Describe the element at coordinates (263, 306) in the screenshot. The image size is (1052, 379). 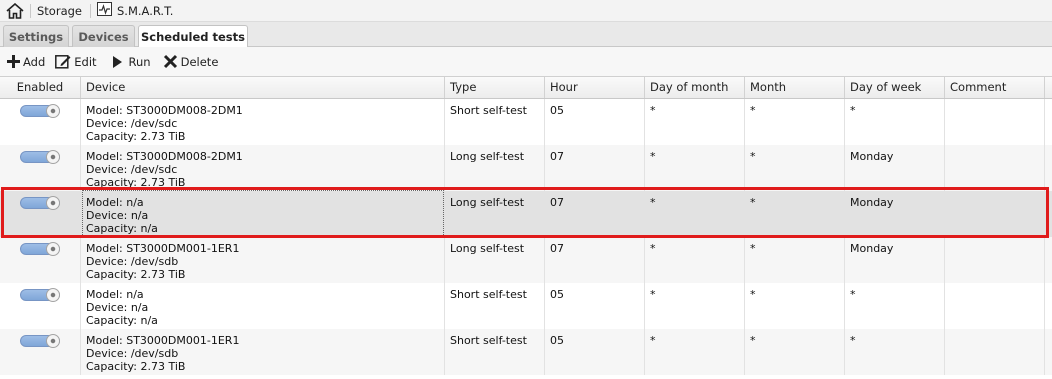
I see `device-cell: Model: n/a Device: n/a Capacity: n/a` at that location.